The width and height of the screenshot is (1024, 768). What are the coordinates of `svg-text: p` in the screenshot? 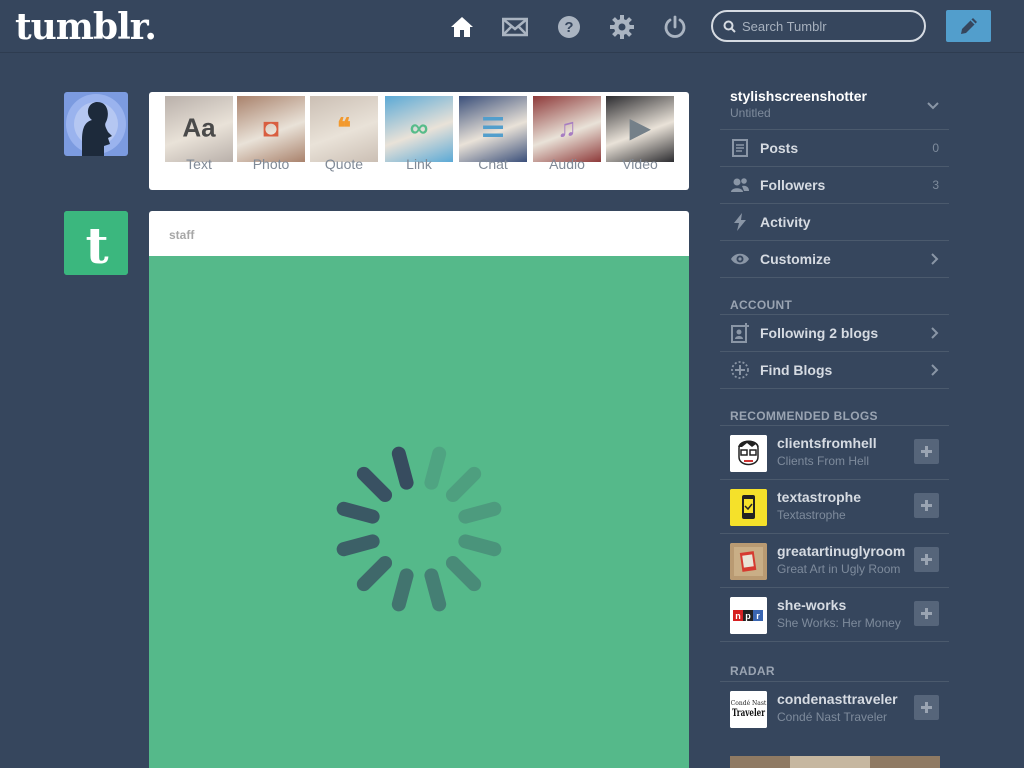 It's located at (748, 616).